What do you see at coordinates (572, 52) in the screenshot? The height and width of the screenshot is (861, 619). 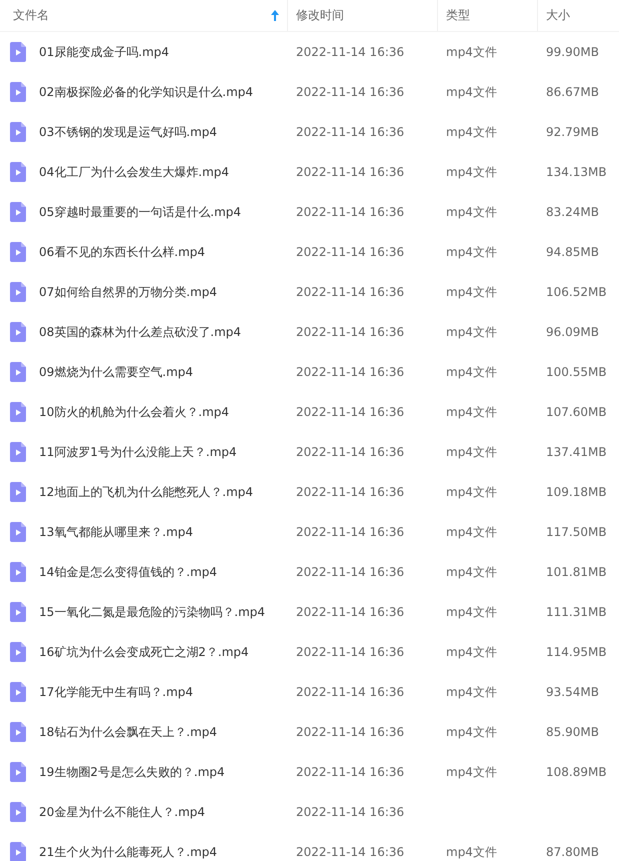 I see `file-size: 99.90MB` at bounding box center [572, 52].